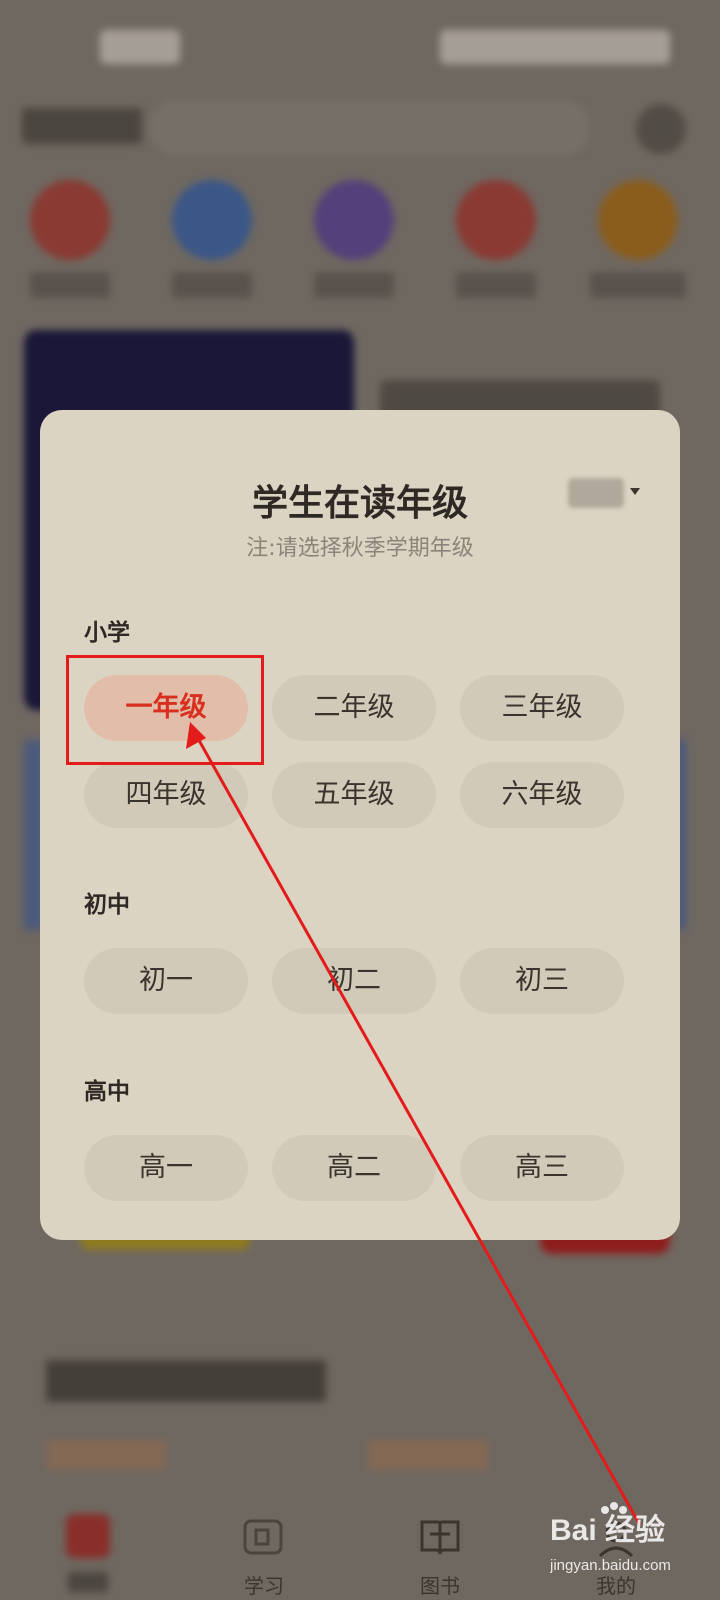 This screenshot has width=720, height=1600. Describe the element at coordinates (88, 1582) in the screenshot. I see `nav-label-home` at that location.